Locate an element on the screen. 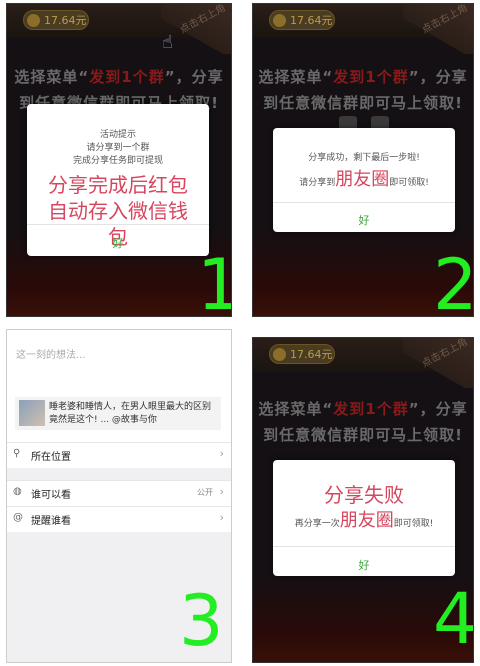 This screenshot has height=666, width=480. shared-article-card: 睡老婆和睡情人，在男人眼里最大的区别竟然是这个! ... @故事与你 is located at coordinates (118, 413).